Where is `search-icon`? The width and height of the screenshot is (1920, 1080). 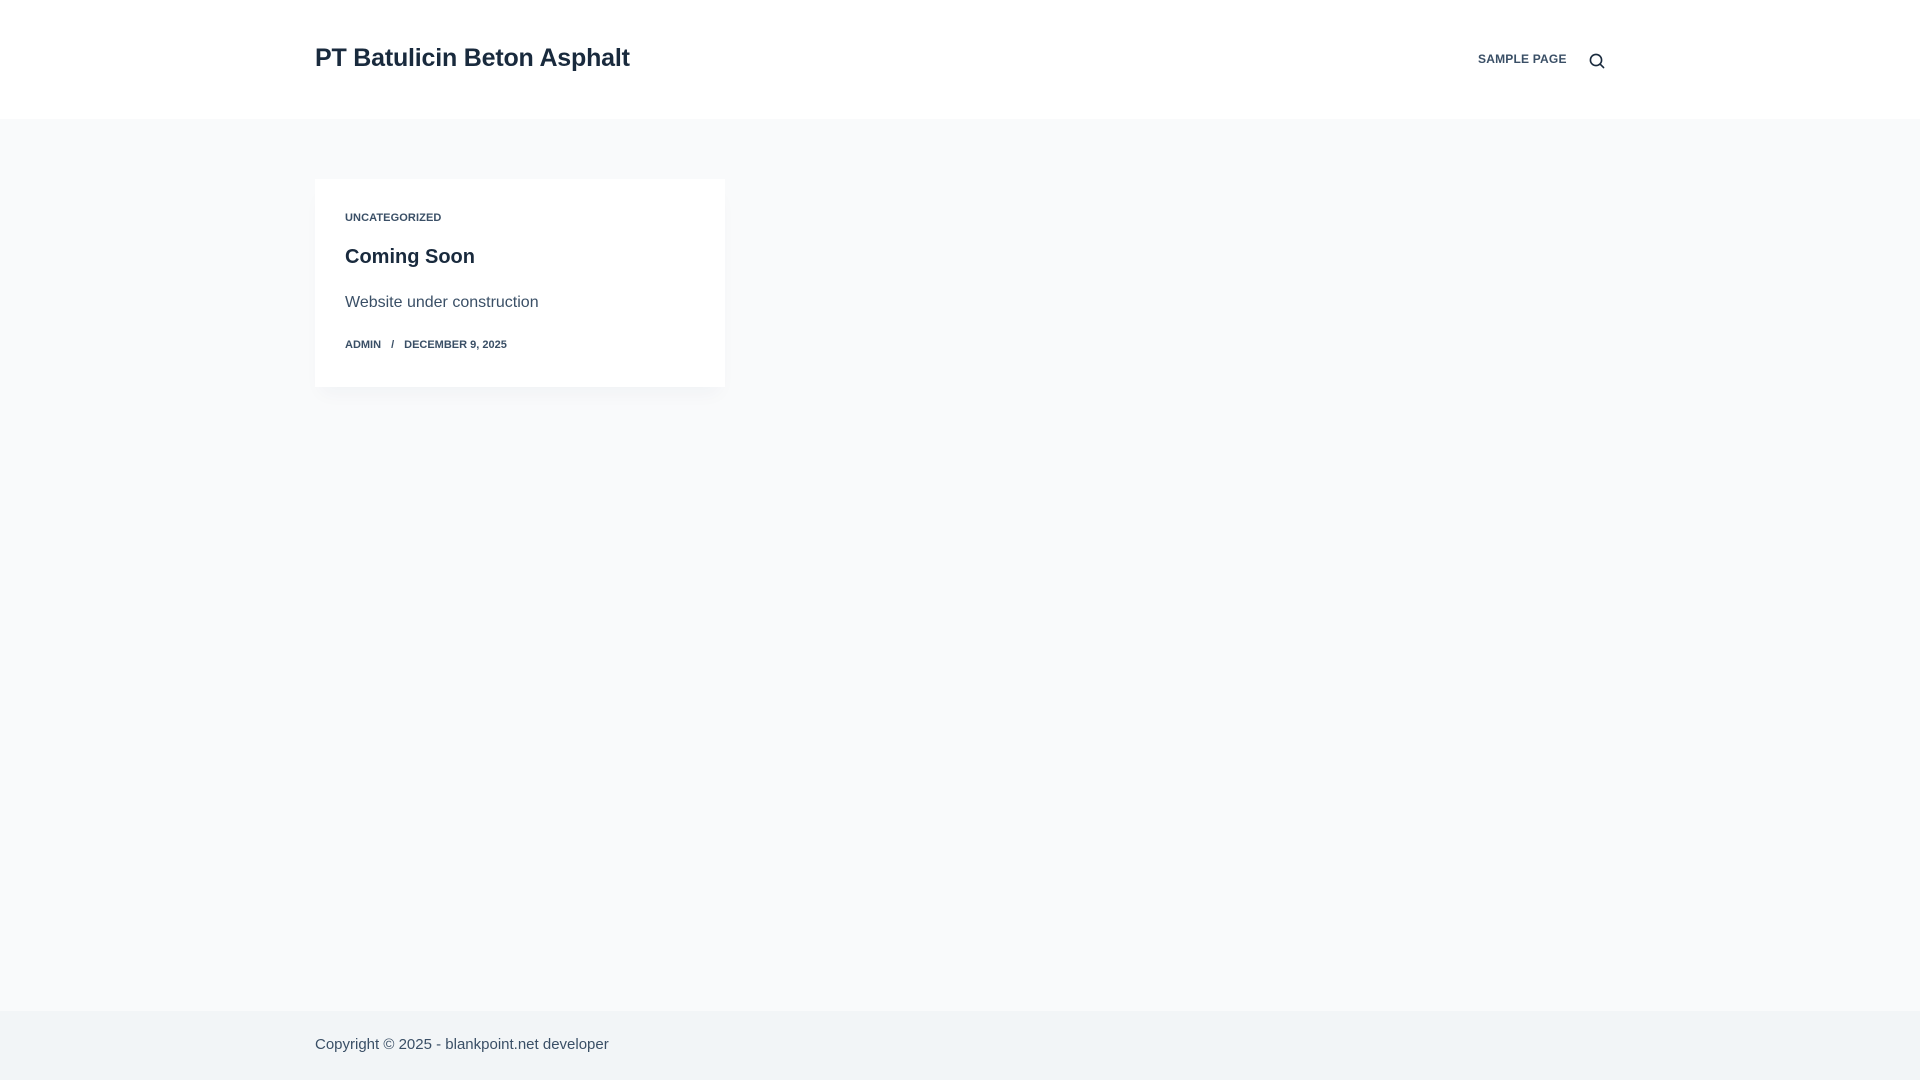 search-icon is located at coordinates (1597, 61).